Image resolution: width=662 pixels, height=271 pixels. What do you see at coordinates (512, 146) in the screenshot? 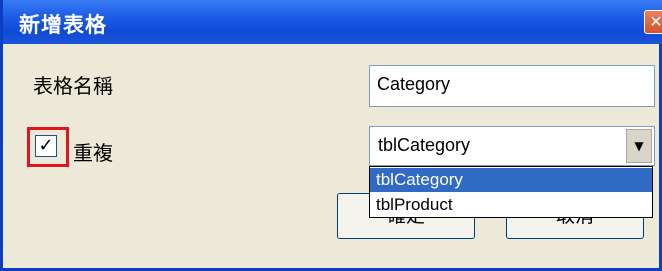
I see `table-select: tblCategory ▼` at bounding box center [512, 146].